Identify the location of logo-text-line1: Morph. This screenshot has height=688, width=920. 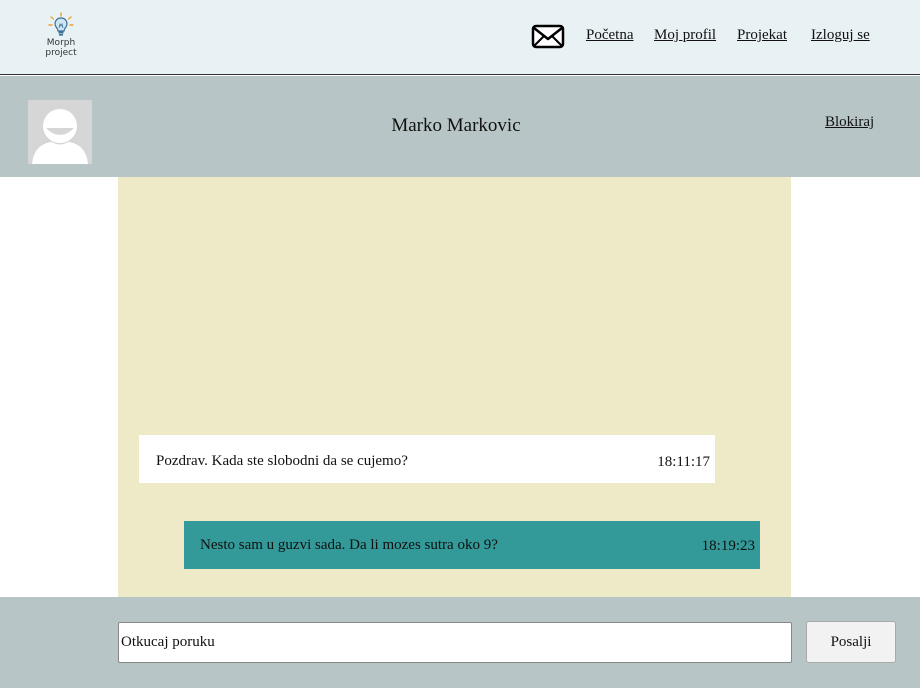
(61, 43).